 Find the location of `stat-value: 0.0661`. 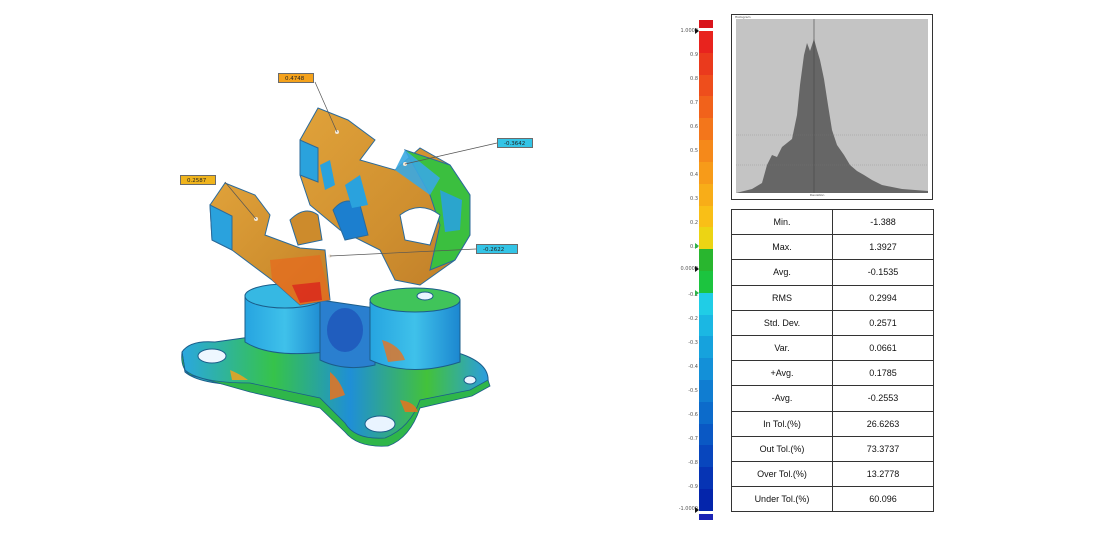

stat-value: 0.0661 is located at coordinates (883, 348).